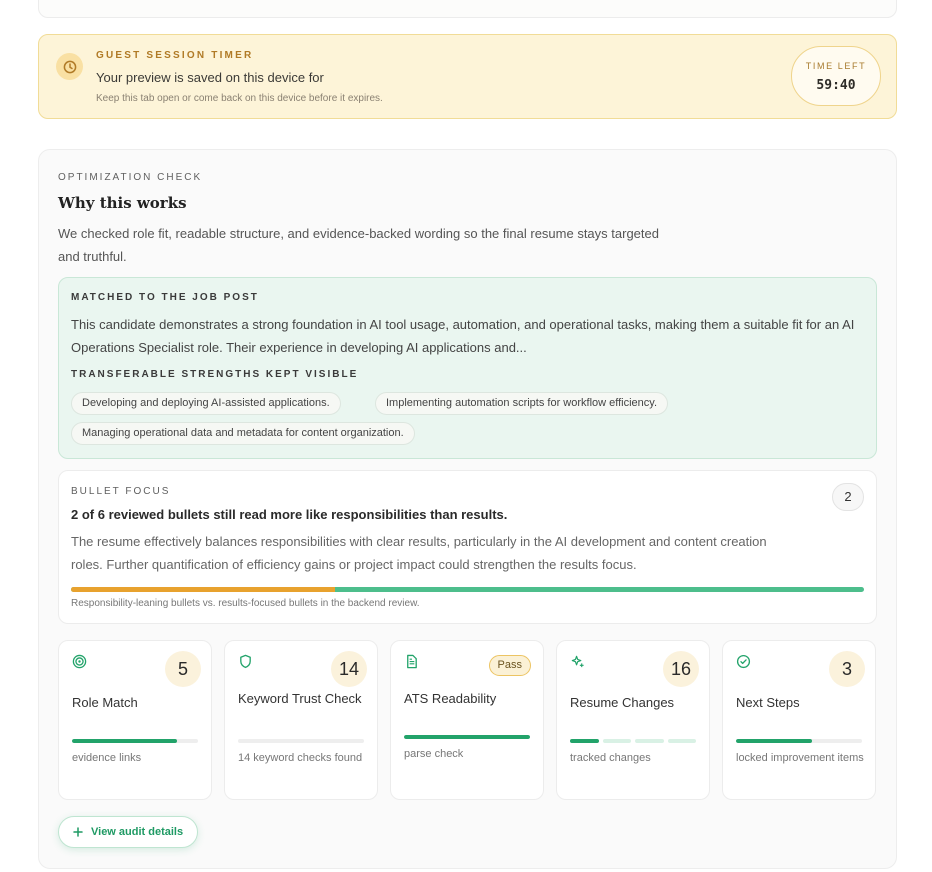 The width and height of the screenshot is (932, 872). Describe the element at coordinates (799, 720) in the screenshot. I see `next-steps-card: 3 Next Steps locked improvement items` at that location.